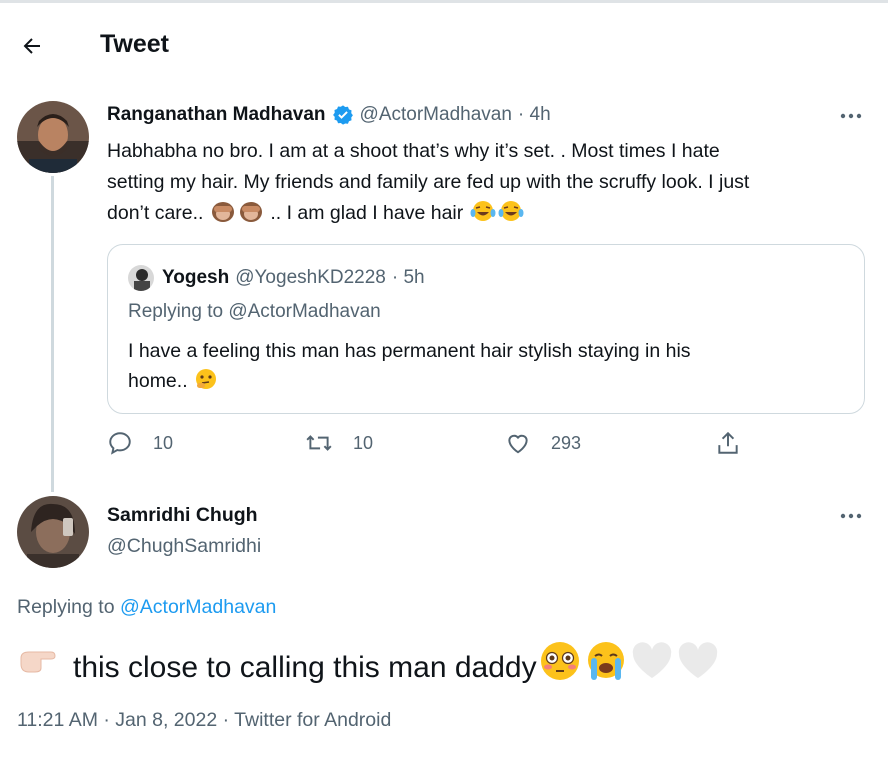 This screenshot has width=888, height=760. I want to click on tweet-text-line: don’t care.. .. I am glad I have hair, so click(477, 215).